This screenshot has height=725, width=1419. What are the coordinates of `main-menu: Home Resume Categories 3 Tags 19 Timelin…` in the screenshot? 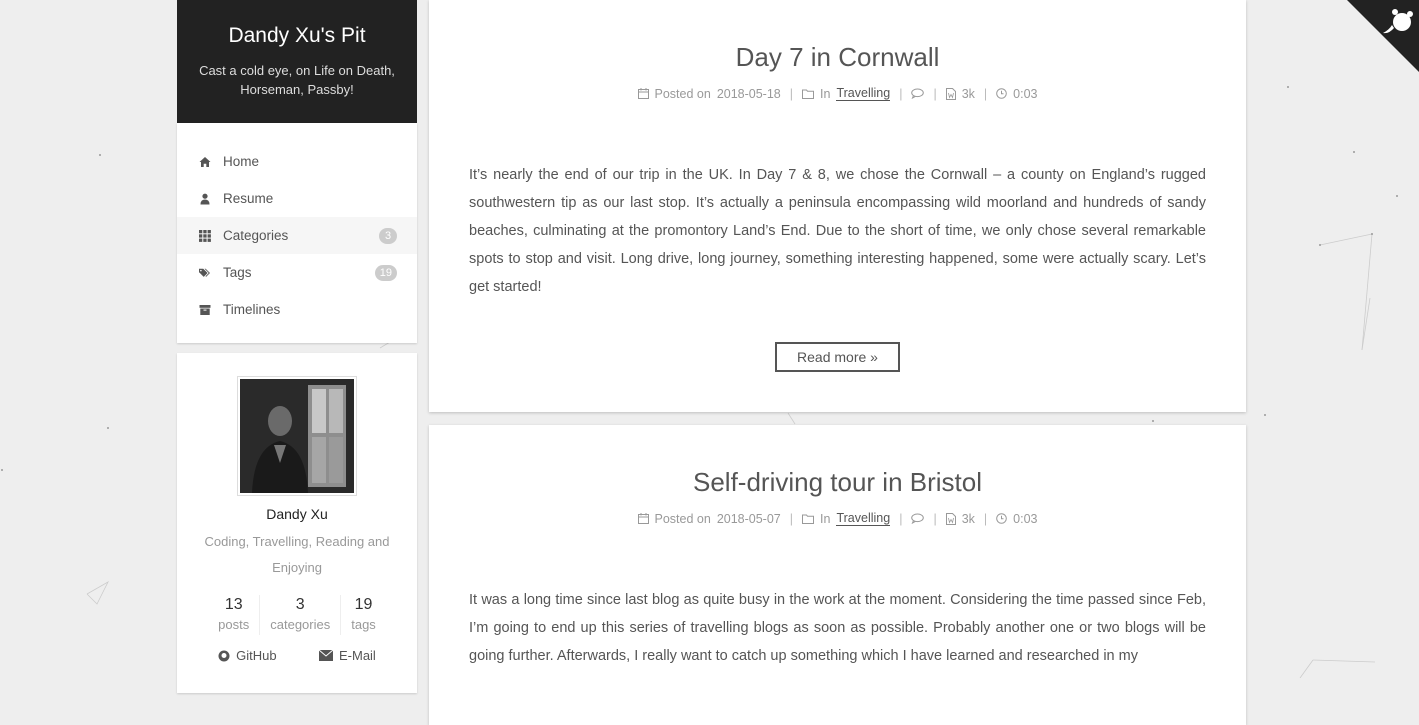 It's located at (297, 233).